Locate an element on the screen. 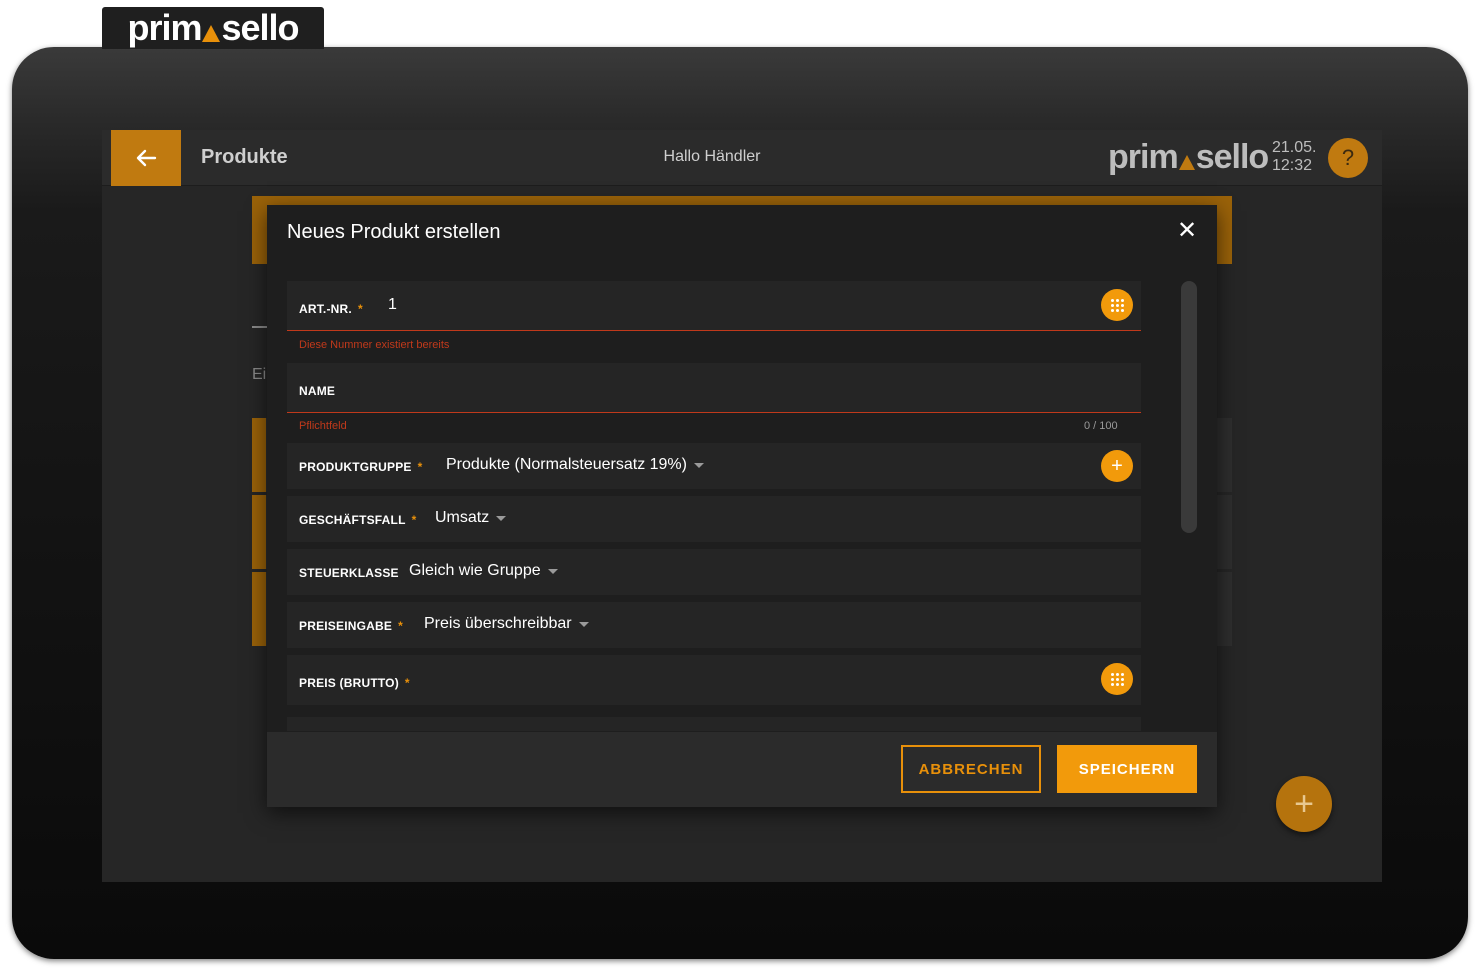  primasello-logo: prim sello is located at coordinates (213, 27).